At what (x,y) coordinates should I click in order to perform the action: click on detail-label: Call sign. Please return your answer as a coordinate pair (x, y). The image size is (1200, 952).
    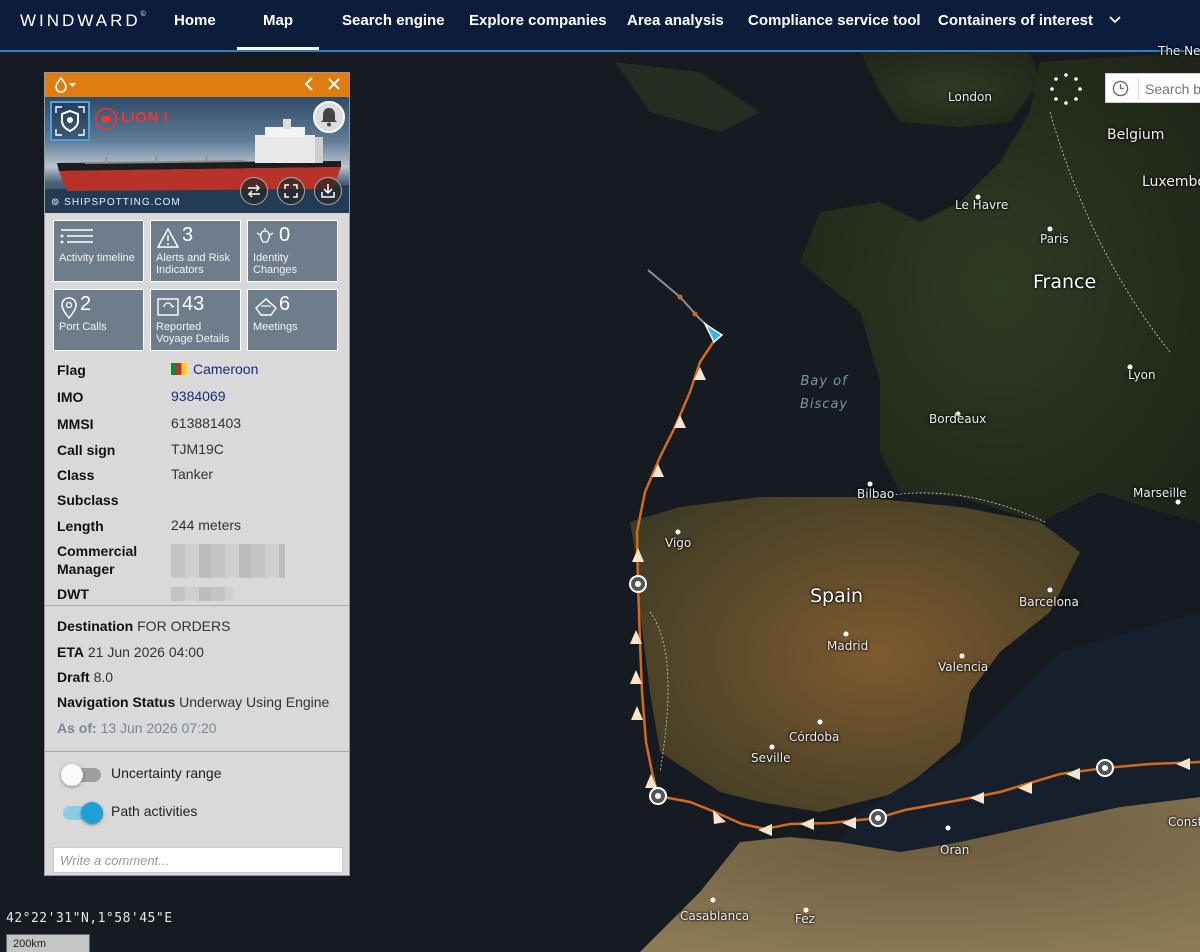
    Looking at the image, I should click on (86, 450).